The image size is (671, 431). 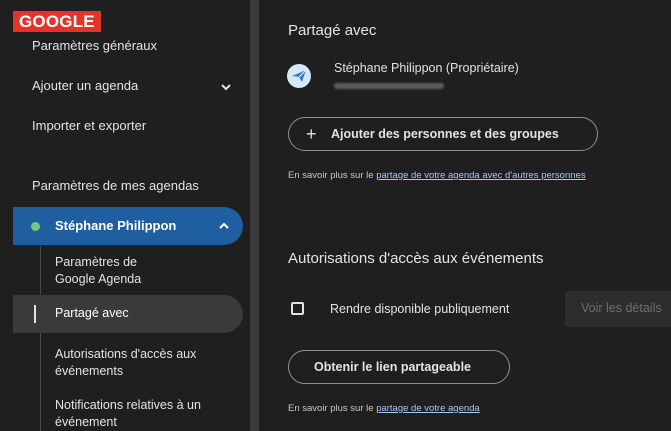 I want to click on source-badge: GOOGLE, so click(x=57, y=21).